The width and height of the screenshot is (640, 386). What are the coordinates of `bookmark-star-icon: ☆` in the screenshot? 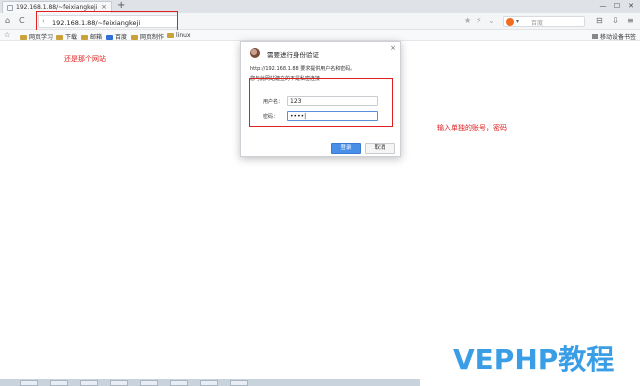 It's located at (7, 35).